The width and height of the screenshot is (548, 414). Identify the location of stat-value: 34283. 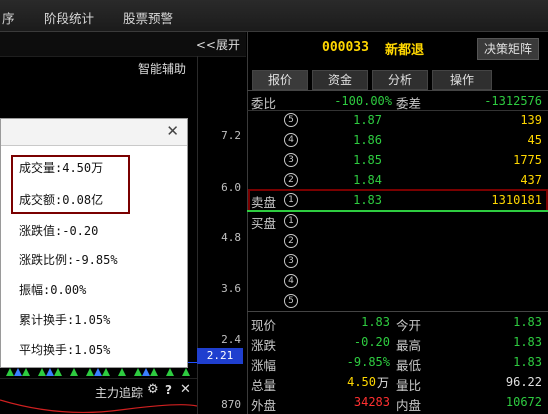
(371, 402).